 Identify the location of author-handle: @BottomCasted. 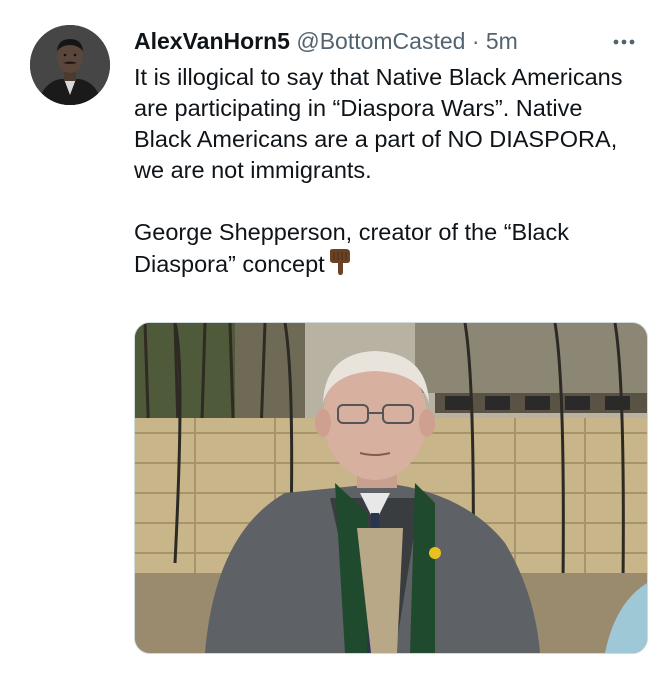
(380, 41).